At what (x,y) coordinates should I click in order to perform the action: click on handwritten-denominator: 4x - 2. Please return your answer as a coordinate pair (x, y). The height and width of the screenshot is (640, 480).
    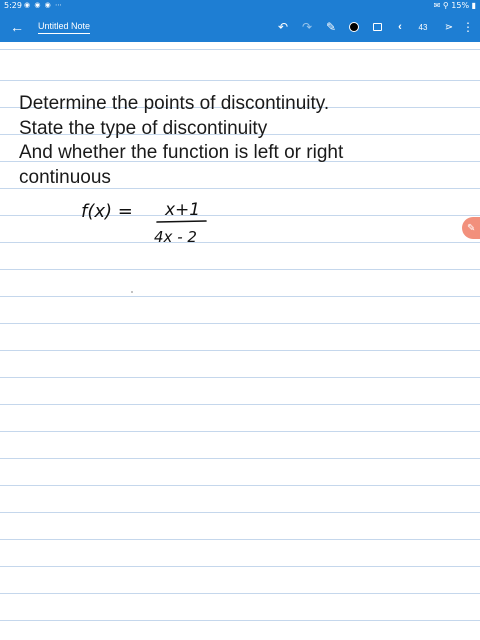
    Looking at the image, I should click on (175, 237).